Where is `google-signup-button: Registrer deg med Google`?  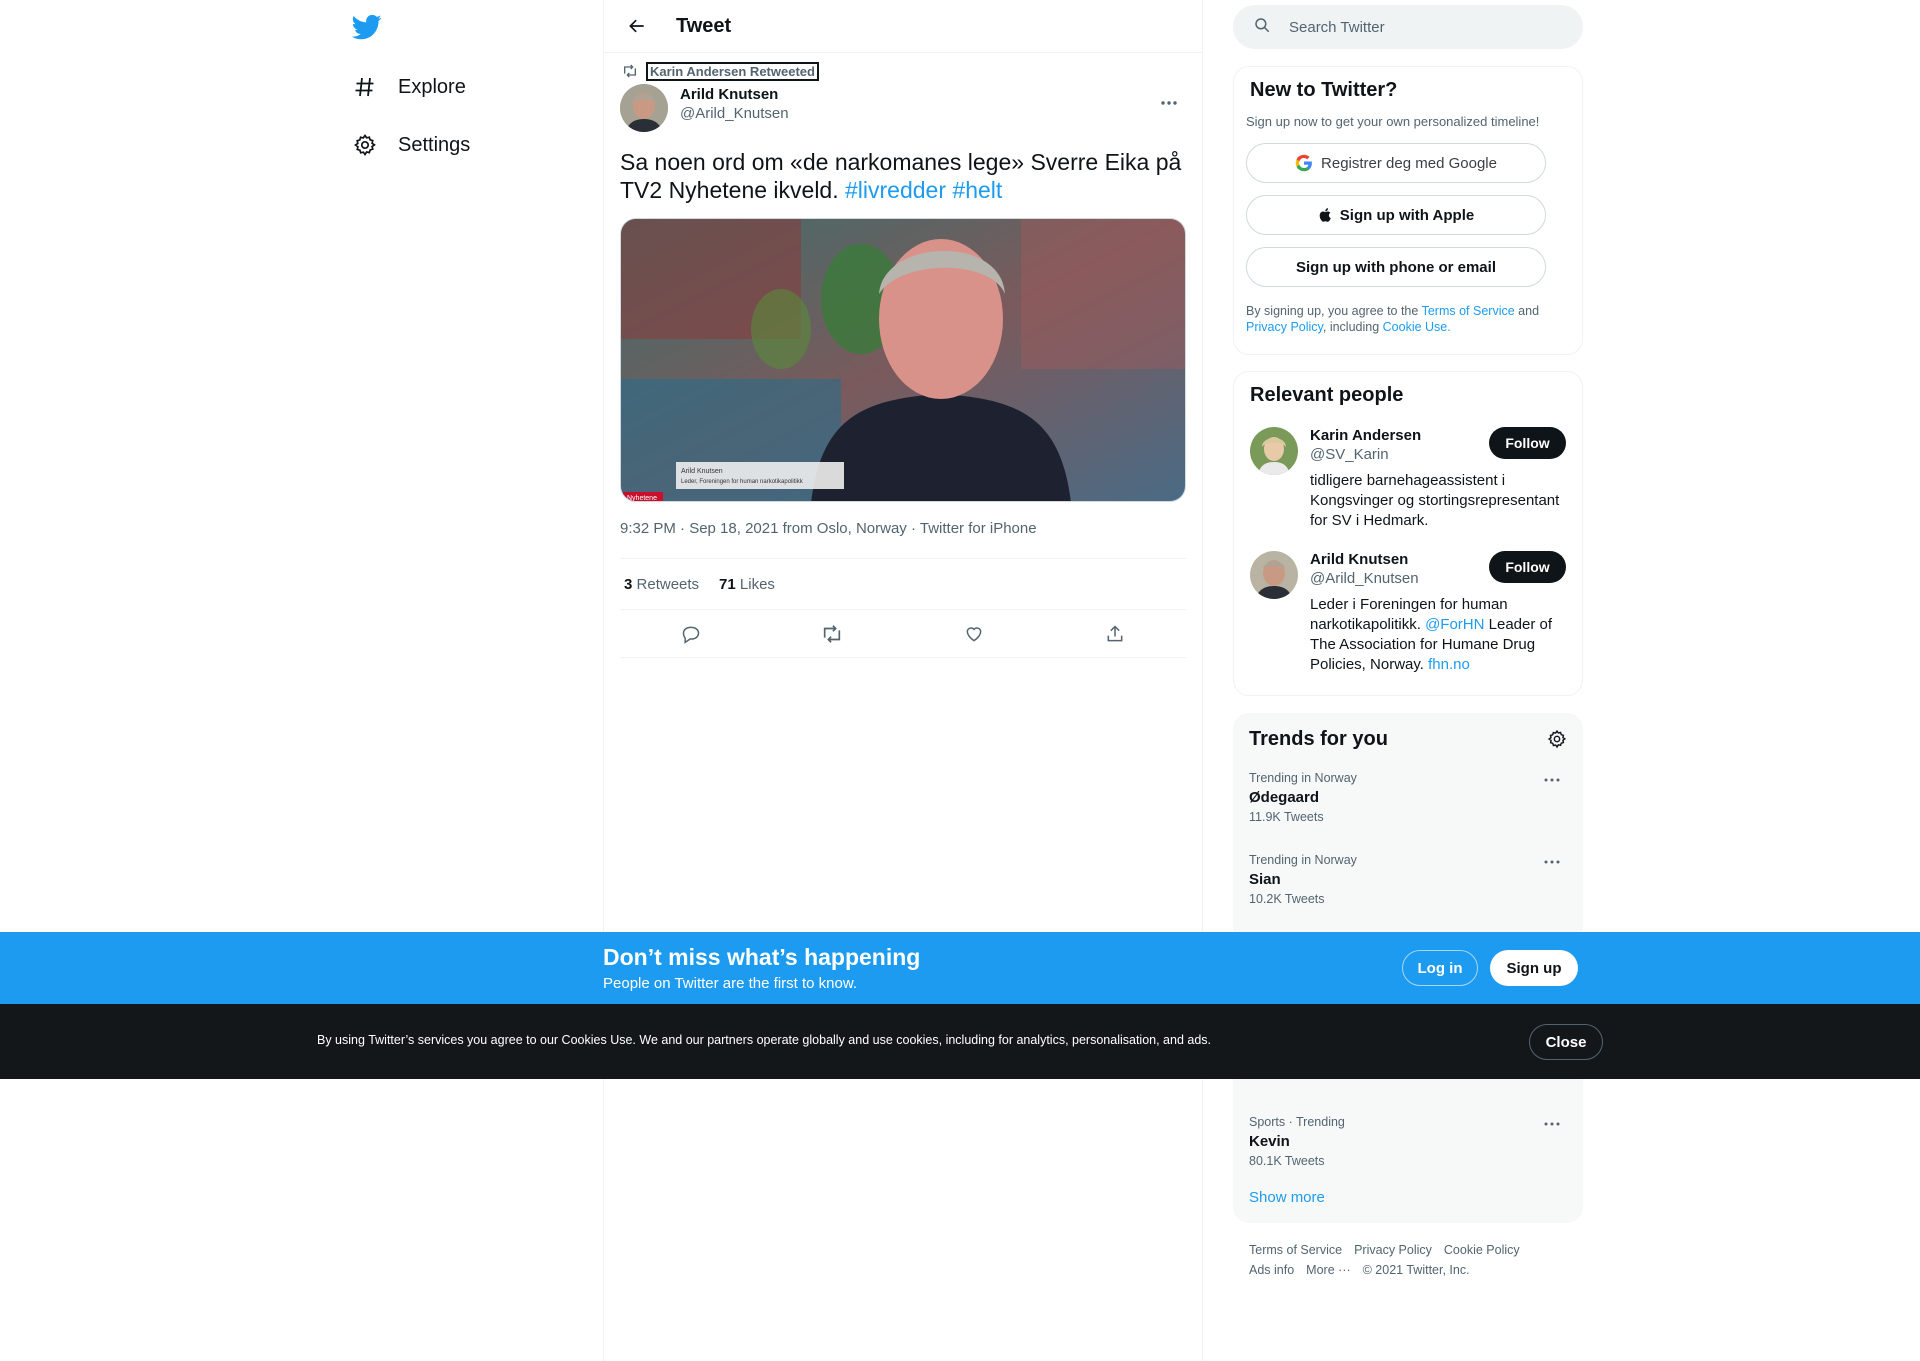
google-signup-button: Registrer deg med Google is located at coordinates (1396, 163).